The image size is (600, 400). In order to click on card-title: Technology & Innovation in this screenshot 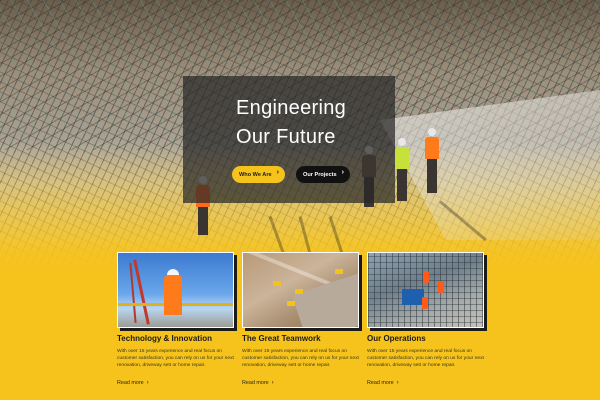, I will do `click(164, 338)`.